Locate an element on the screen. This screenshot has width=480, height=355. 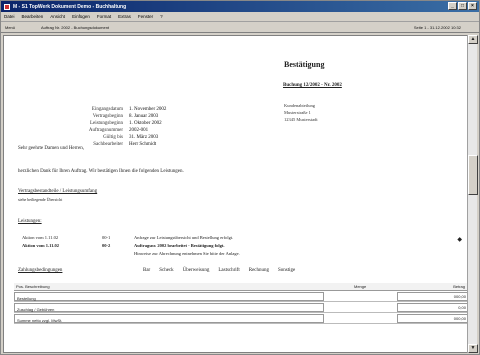
address-line: 12345 Musterstadt is located at coordinates (301, 119).